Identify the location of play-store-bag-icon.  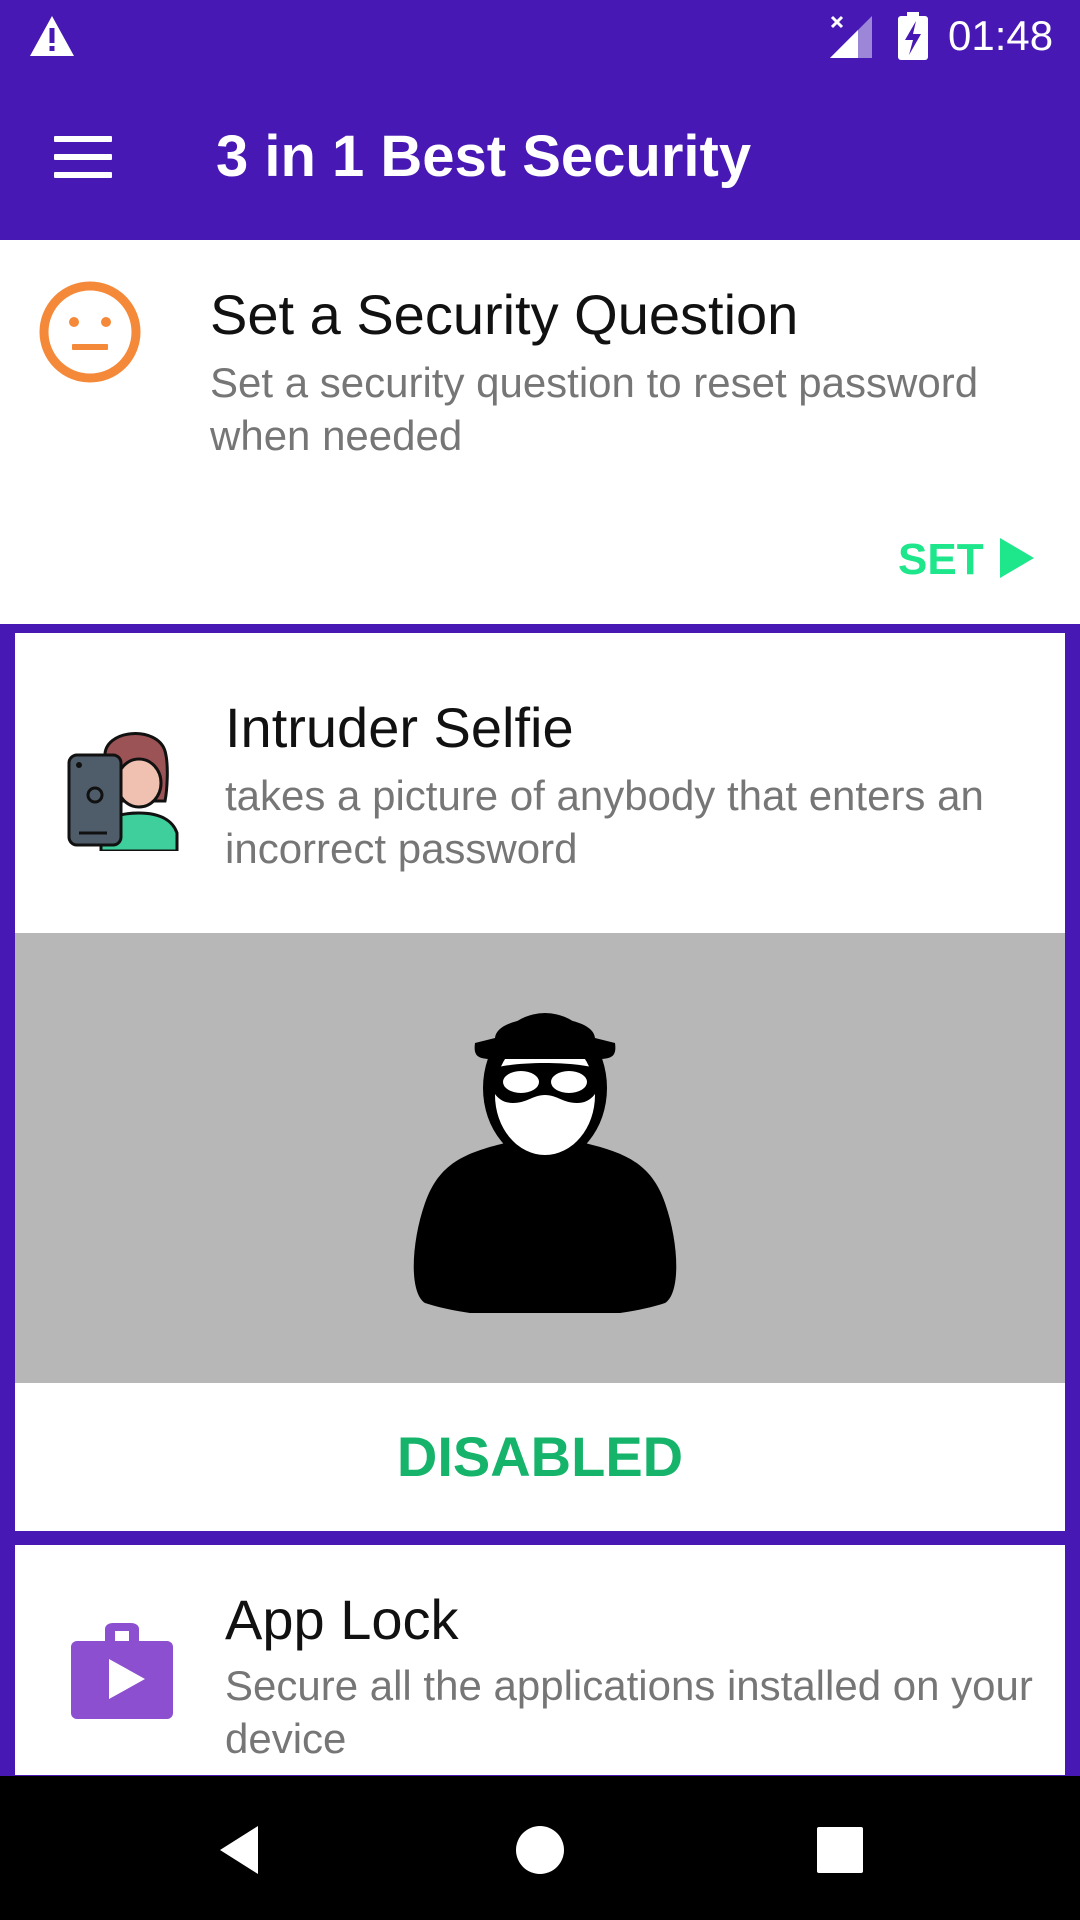
(122, 1671).